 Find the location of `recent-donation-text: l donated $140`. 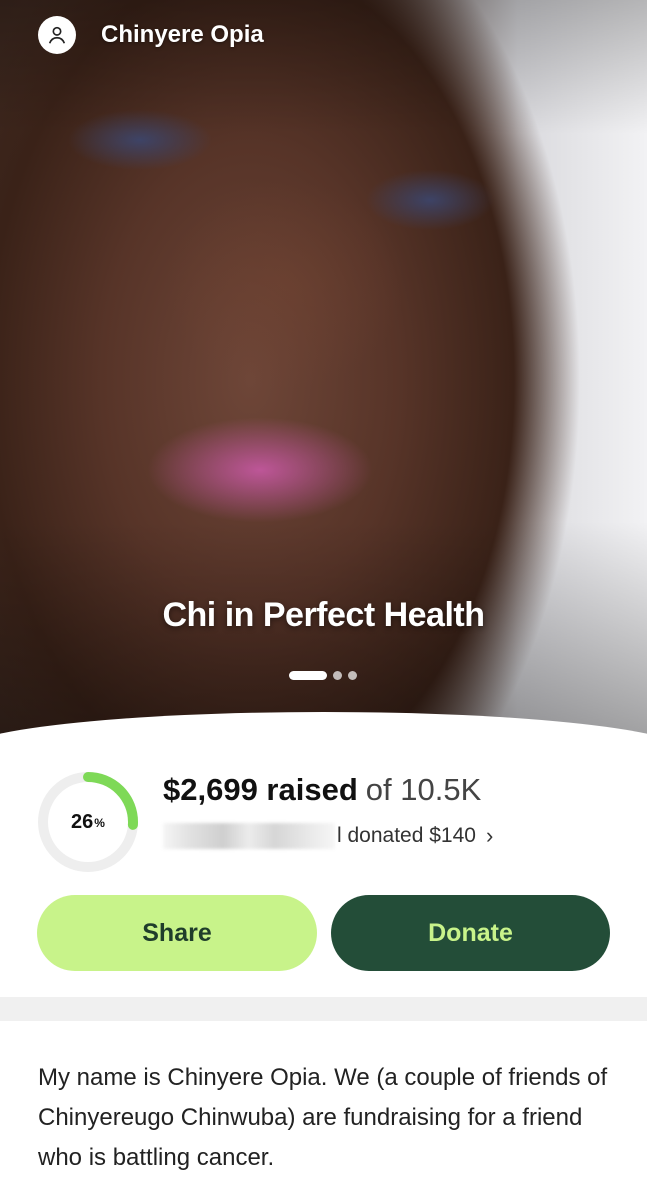

recent-donation-text: l donated $140 is located at coordinates (406, 835).